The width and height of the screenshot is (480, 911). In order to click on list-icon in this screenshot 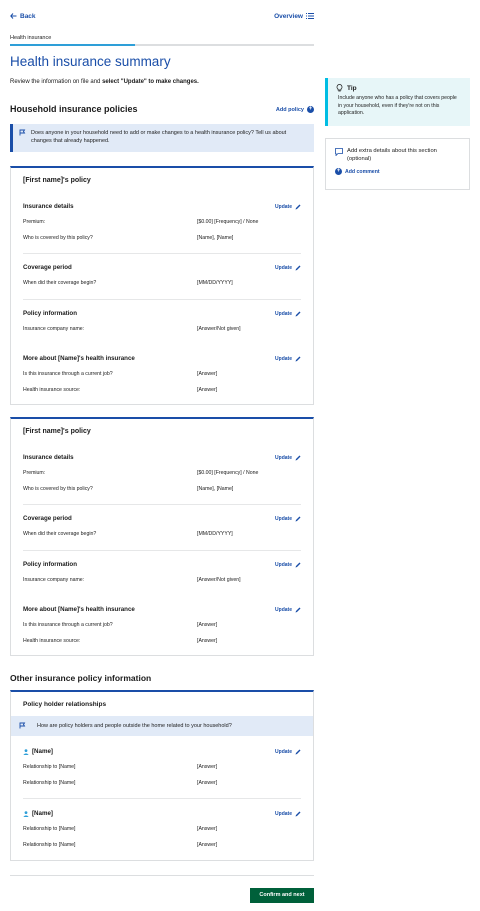, I will do `click(310, 16)`.